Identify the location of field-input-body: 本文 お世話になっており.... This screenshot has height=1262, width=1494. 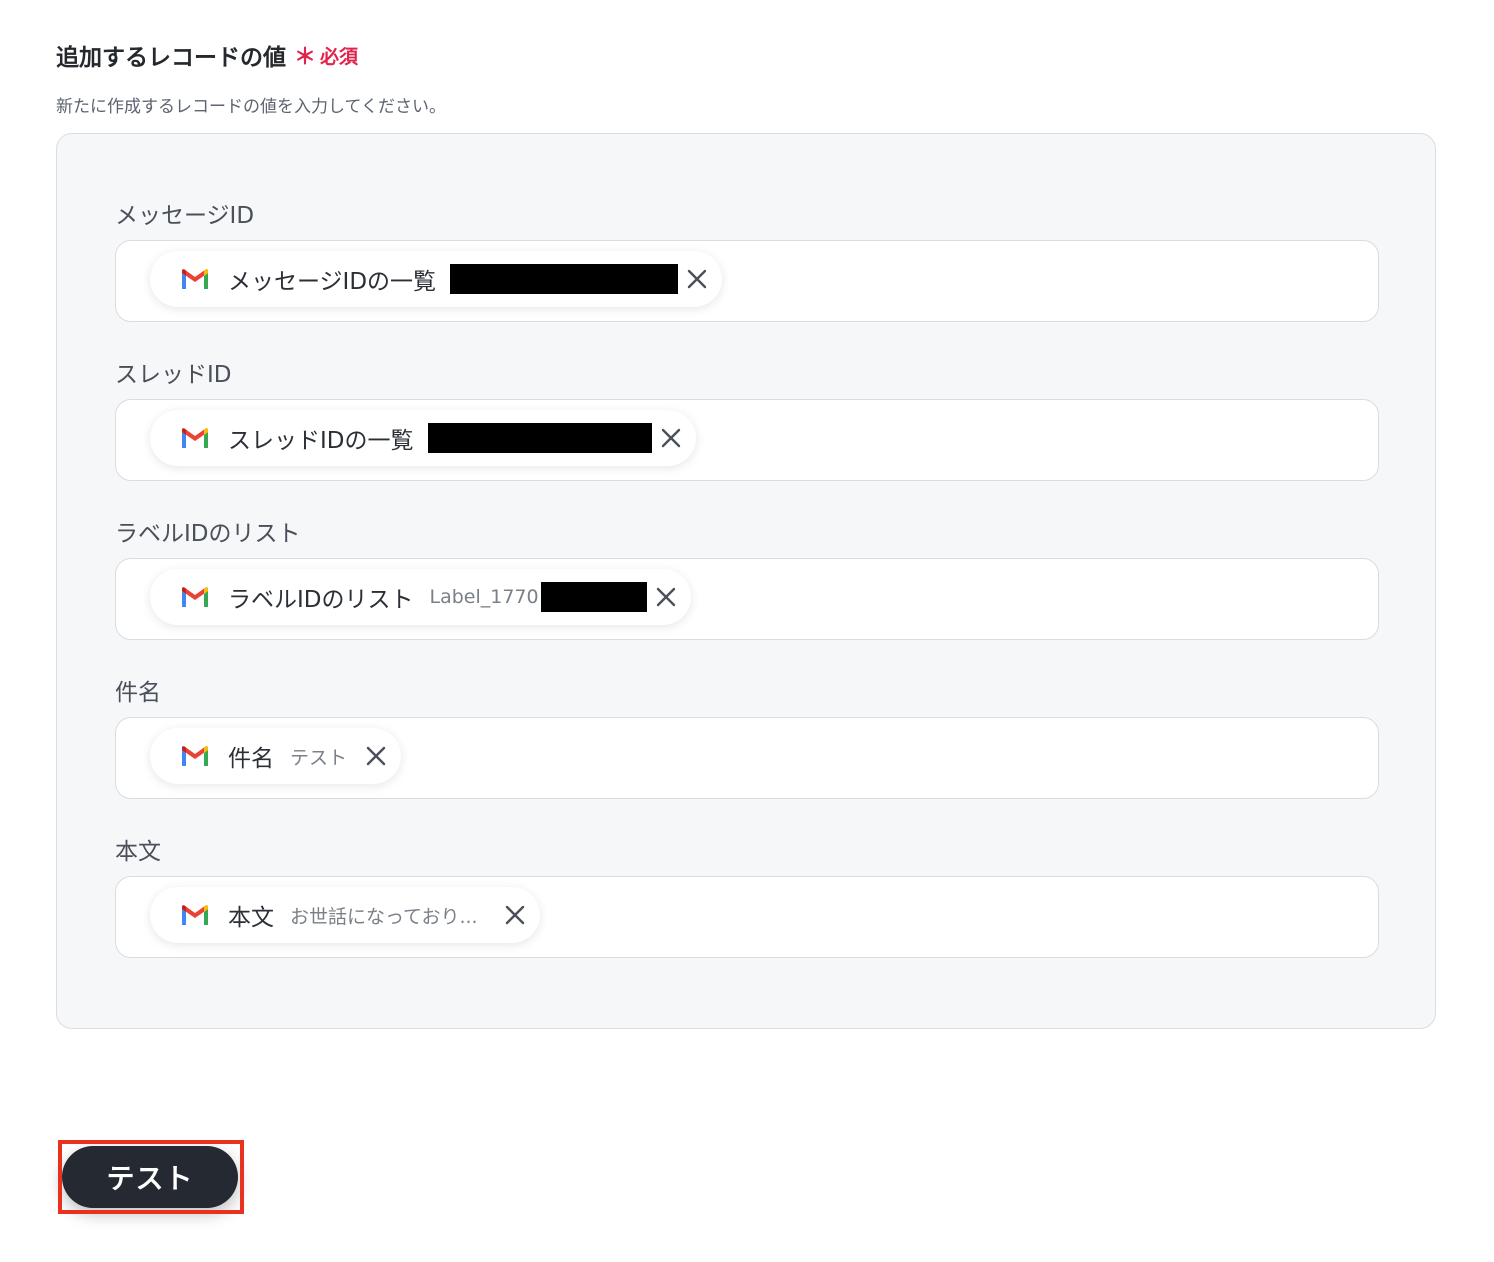
(747, 917).